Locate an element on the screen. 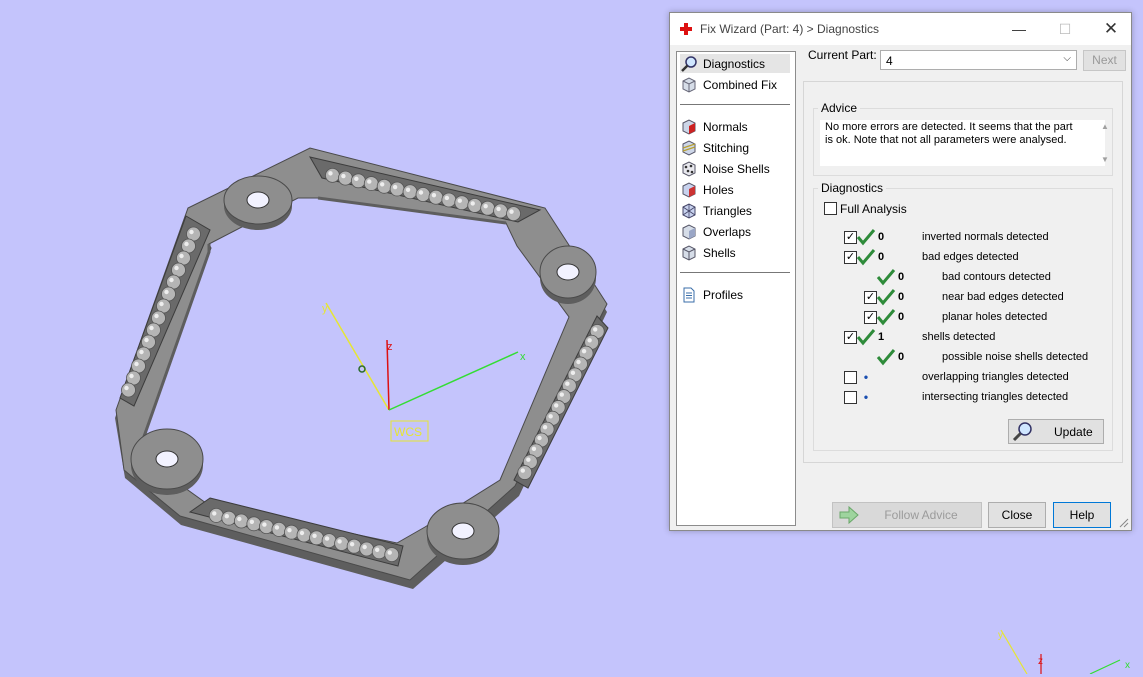 The height and width of the screenshot is (677, 1143). nav-item-shells: Shells is located at coordinates (735, 252).